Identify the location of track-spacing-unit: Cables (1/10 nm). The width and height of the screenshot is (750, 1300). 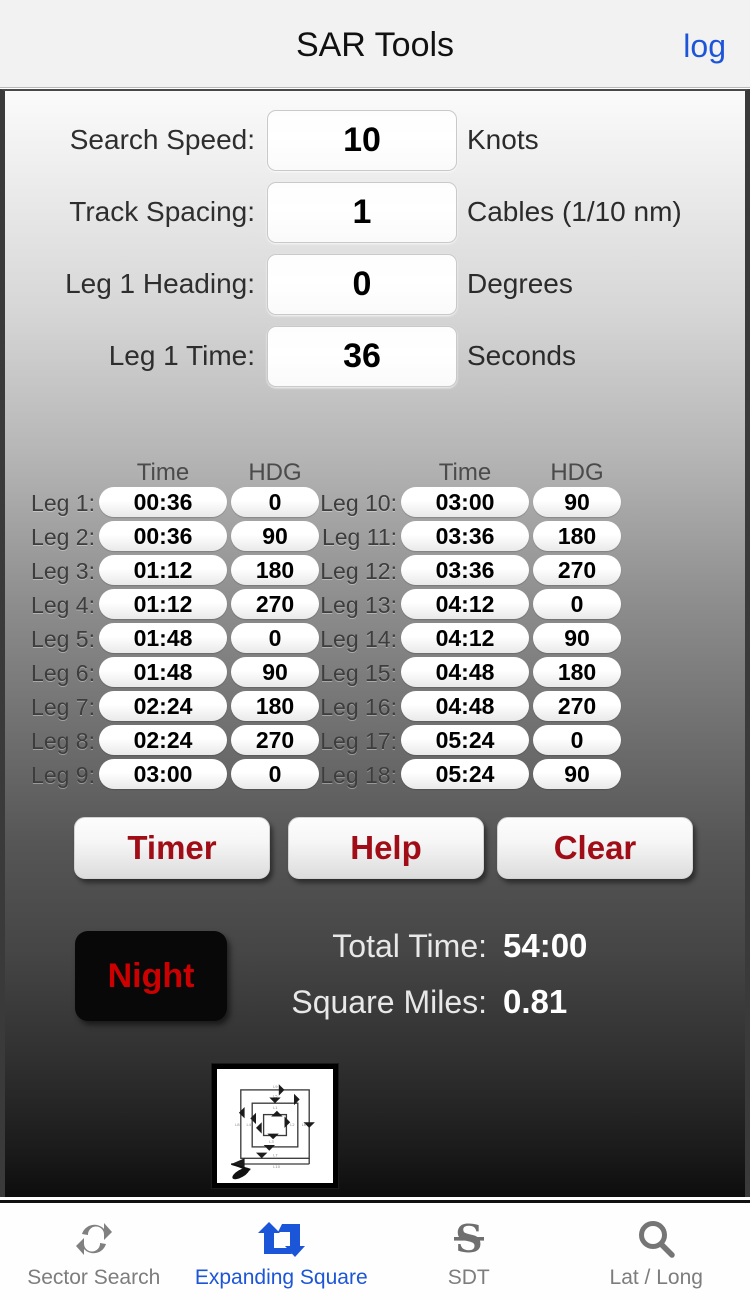
(574, 211).